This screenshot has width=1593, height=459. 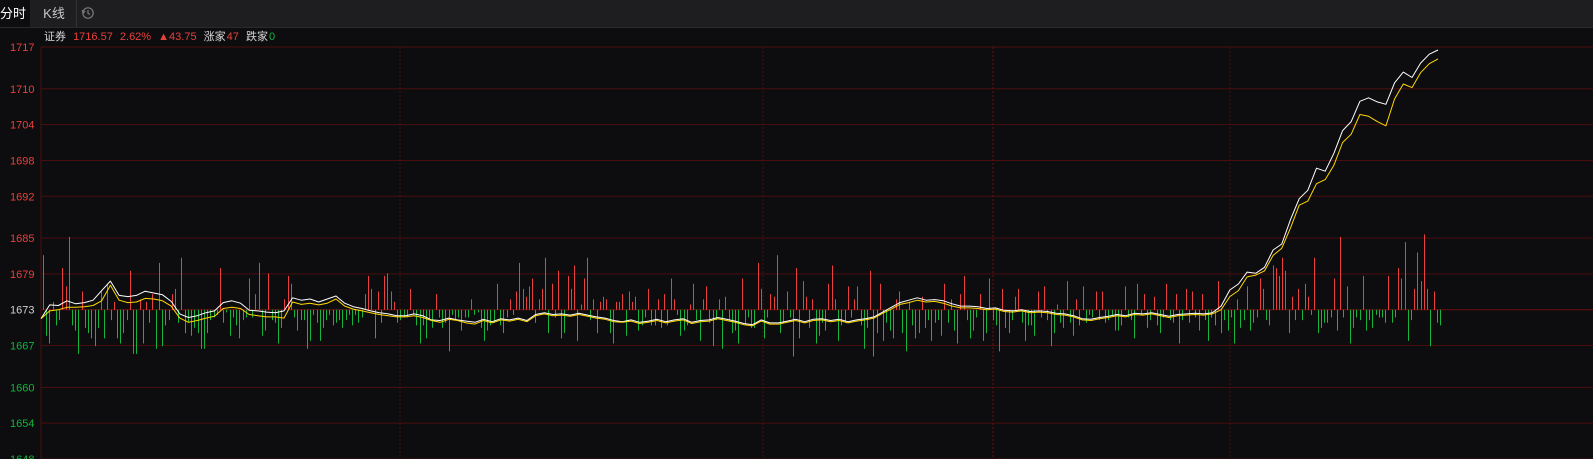 I want to click on change-amount: ▲43.75, so click(x=177, y=37).